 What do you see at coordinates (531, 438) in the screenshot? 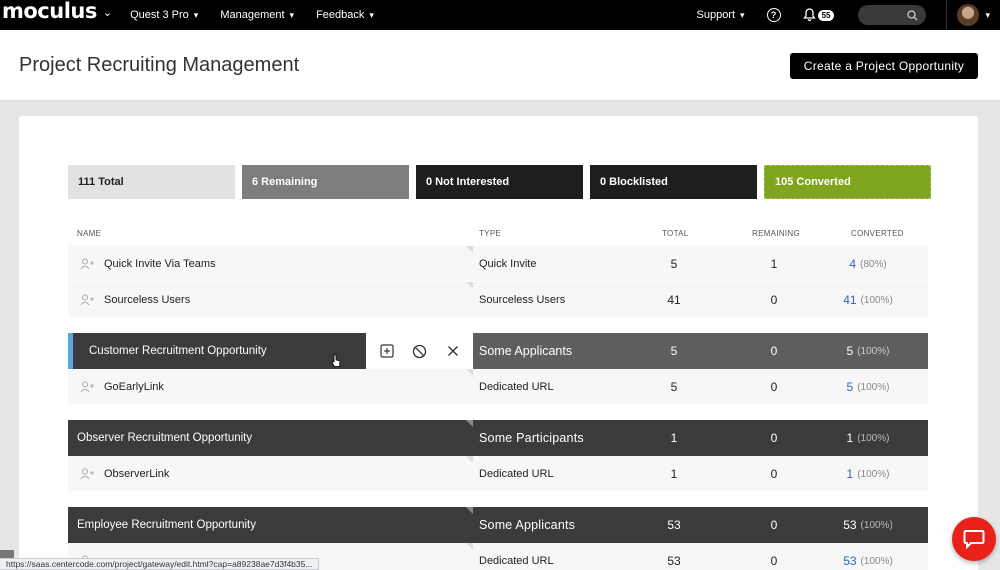
I see `row-type: Some Participants` at bounding box center [531, 438].